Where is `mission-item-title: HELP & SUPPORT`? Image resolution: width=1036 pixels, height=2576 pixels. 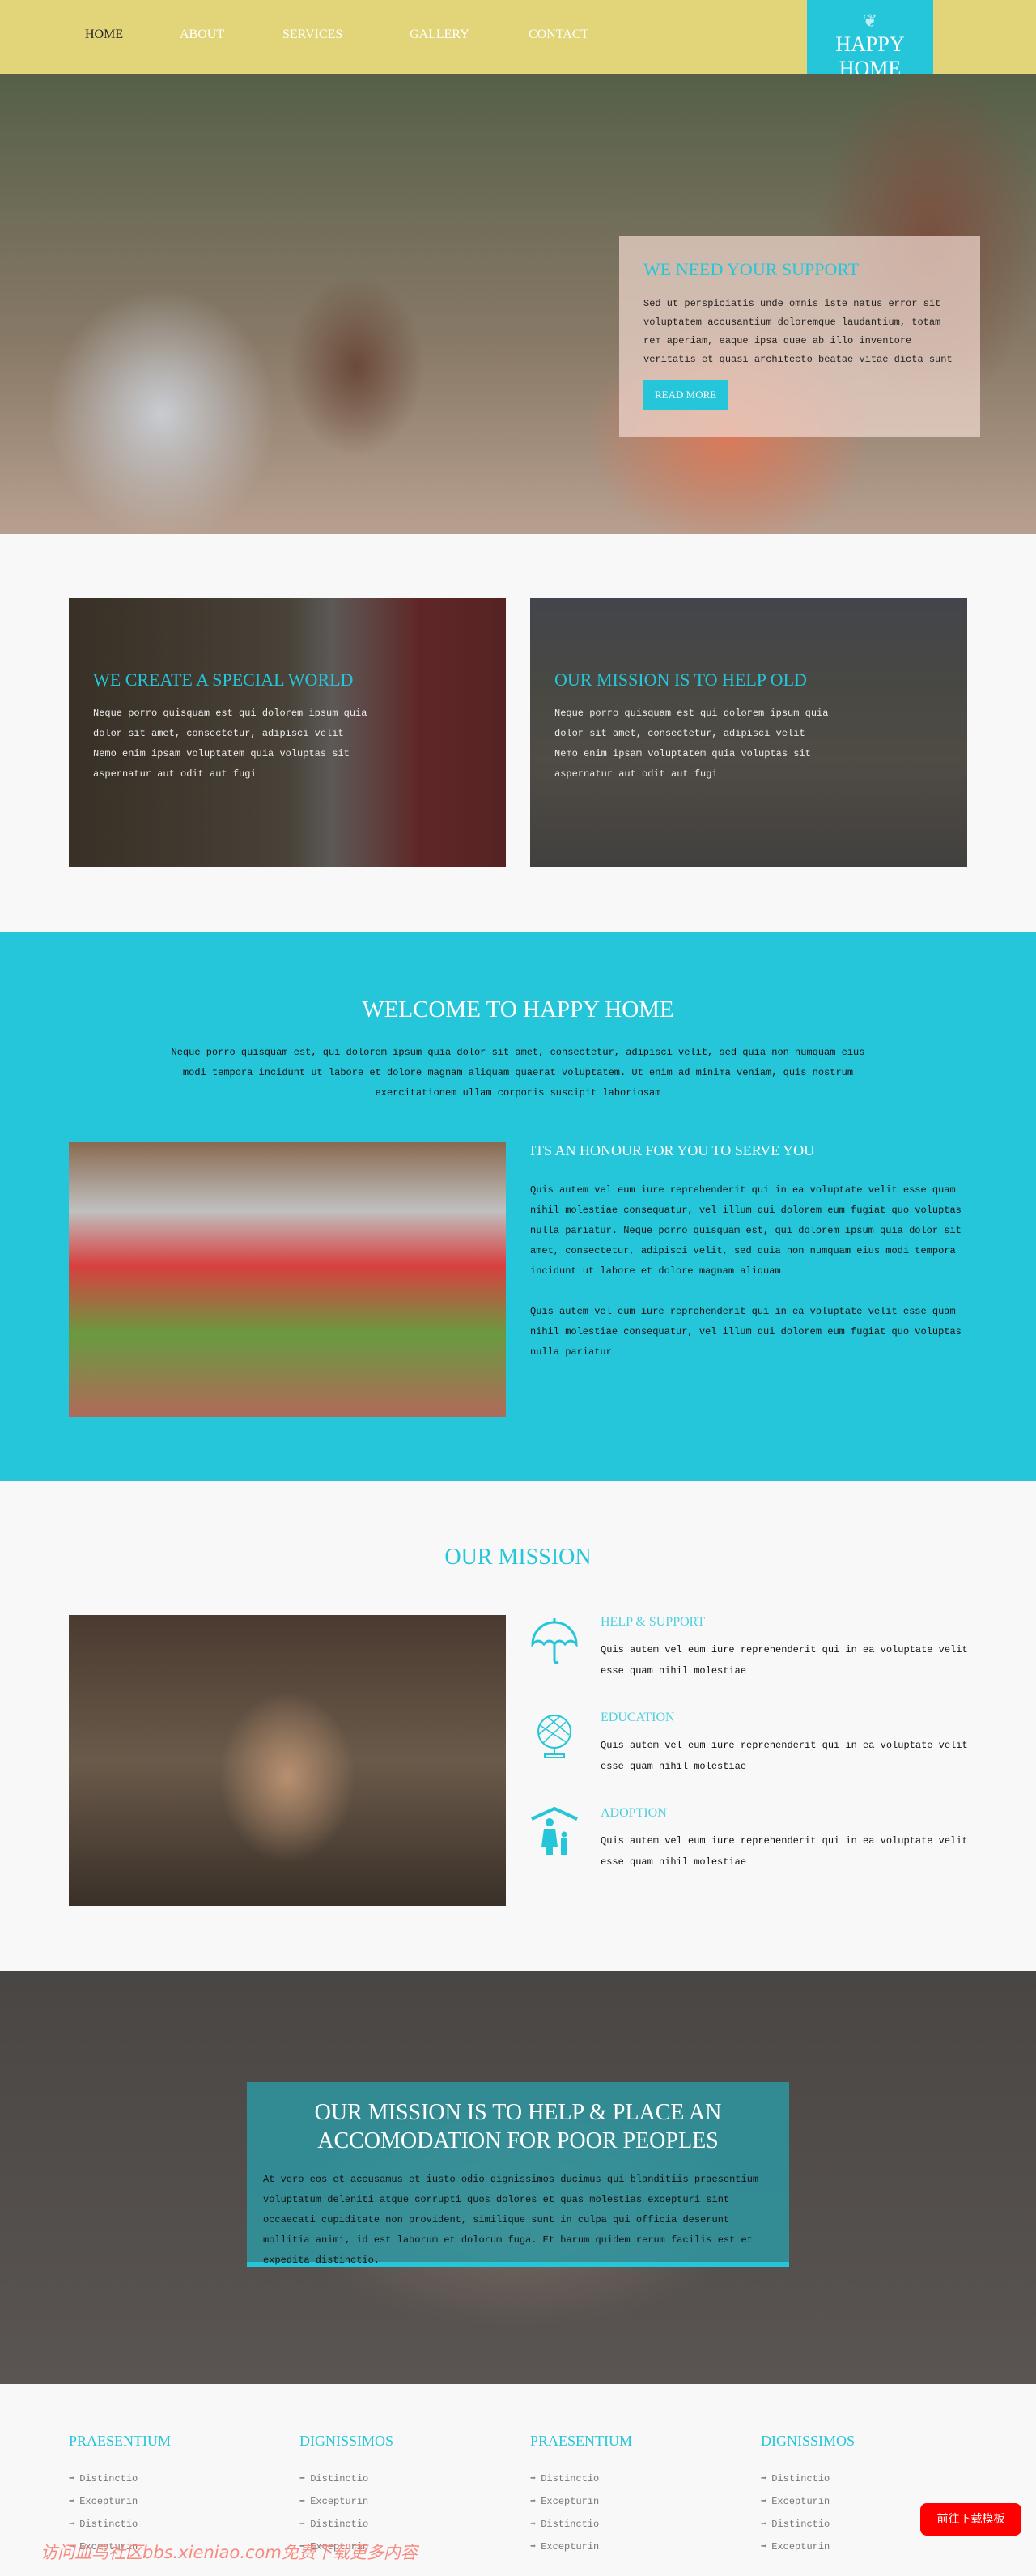 mission-item-title: HELP & SUPPORT is located at coordinates (653, 1622).